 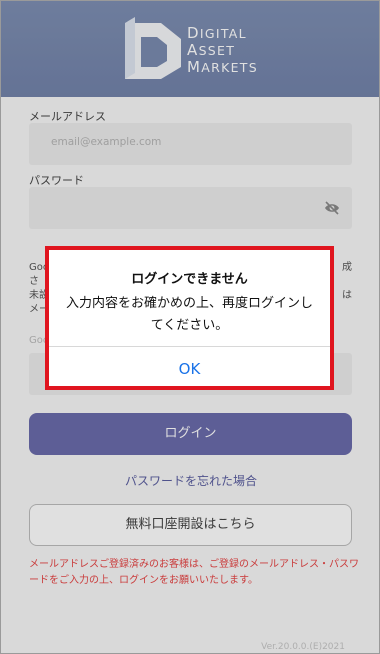 I want to click on ok-button: OK, so click(x=189, y=369).